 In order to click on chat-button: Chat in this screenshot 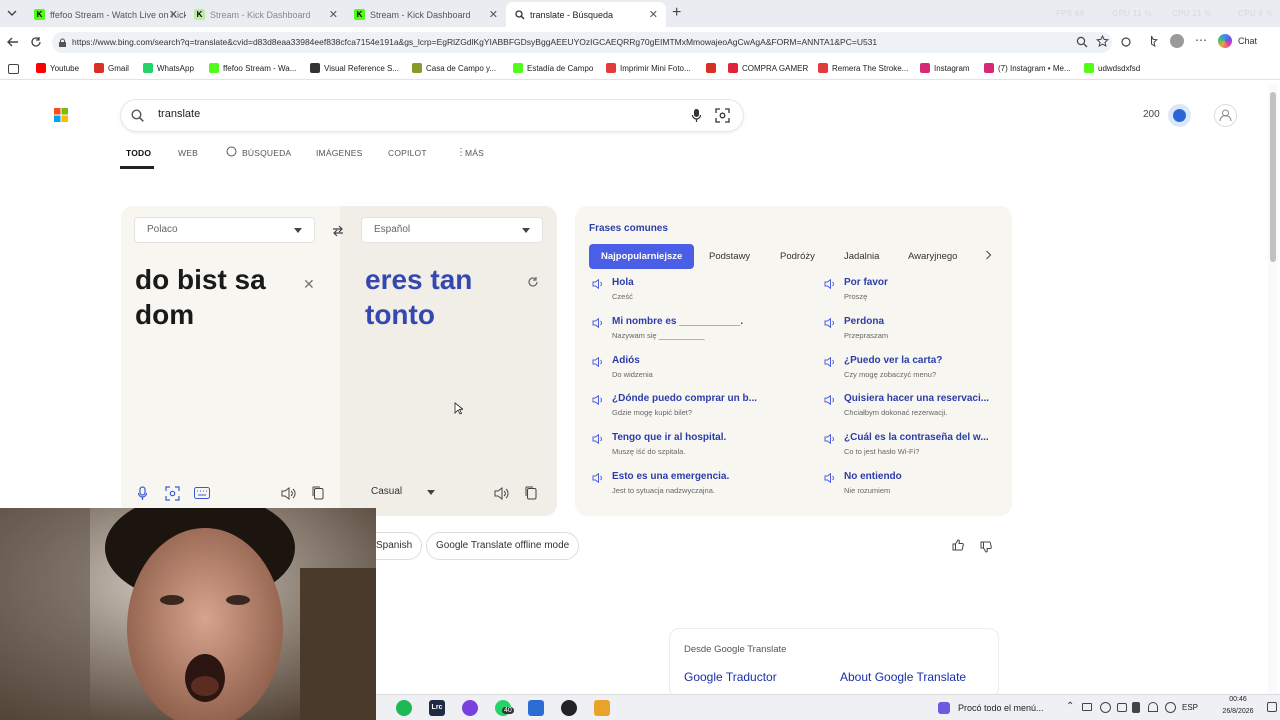, I will do `click(1247, 41)`.